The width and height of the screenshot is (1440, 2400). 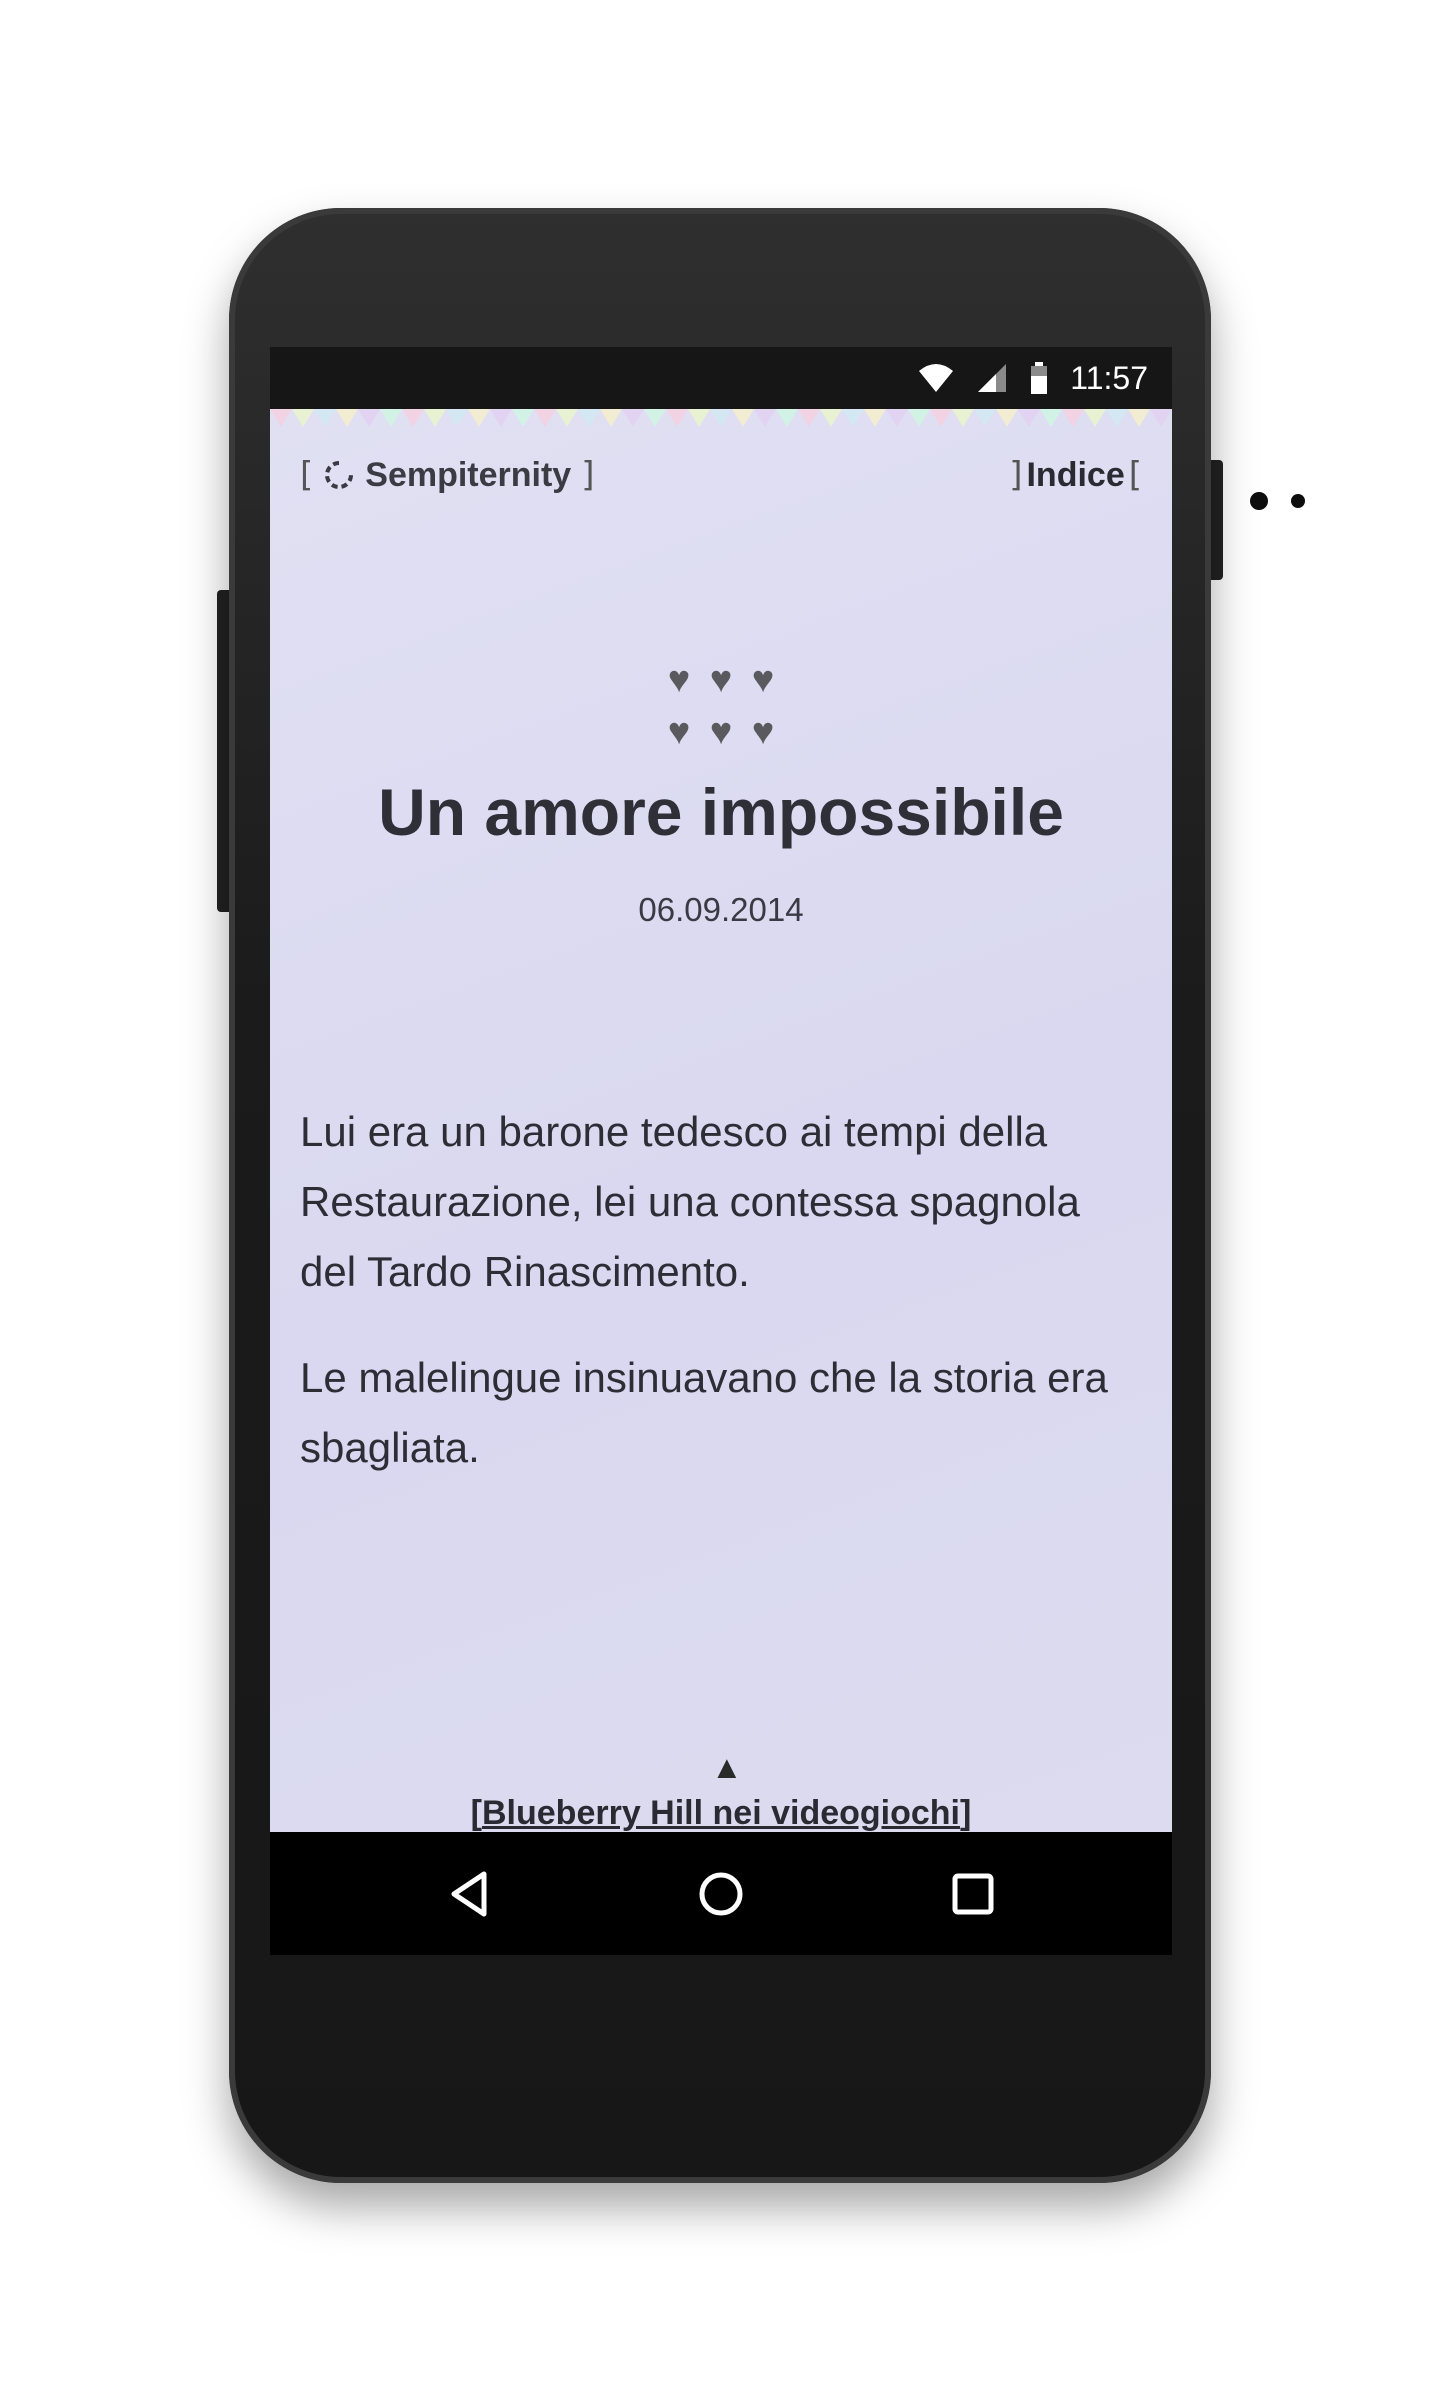 I want to click on next-post-title: Blueberry Hill nei videogiochi, so click(x=721, y=1813).